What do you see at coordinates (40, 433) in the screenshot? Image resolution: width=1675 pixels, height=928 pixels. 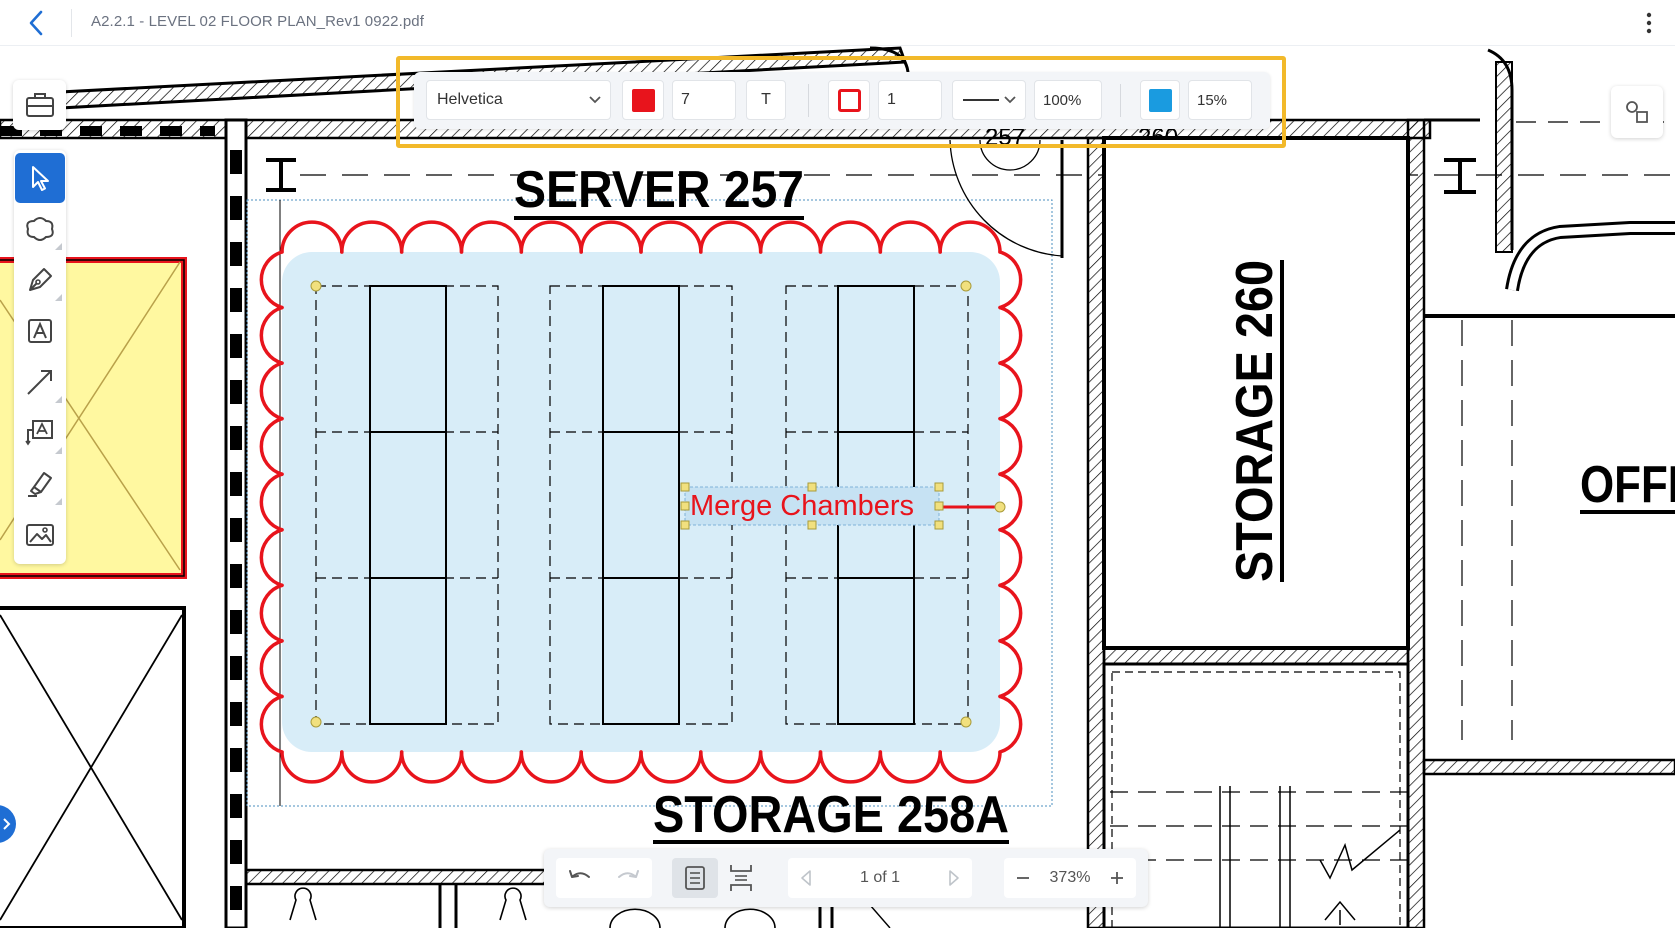 I see `callout-tool` at bounding box center [40, 433].